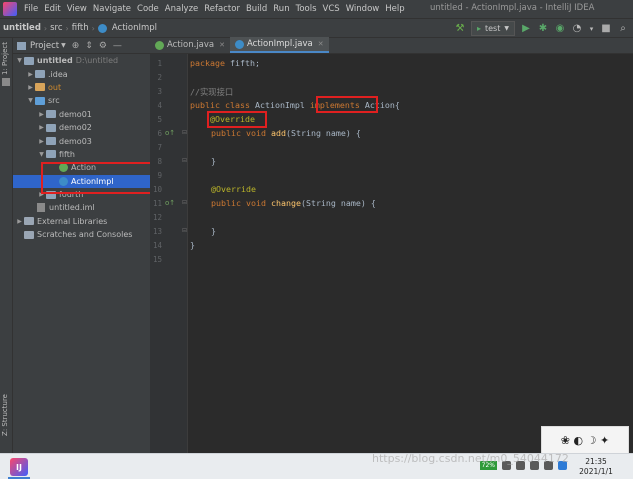  What do you see at coordinates (159, 147) in the screenshot?
I see `line-number: 7` at bounding box center [159, 147].